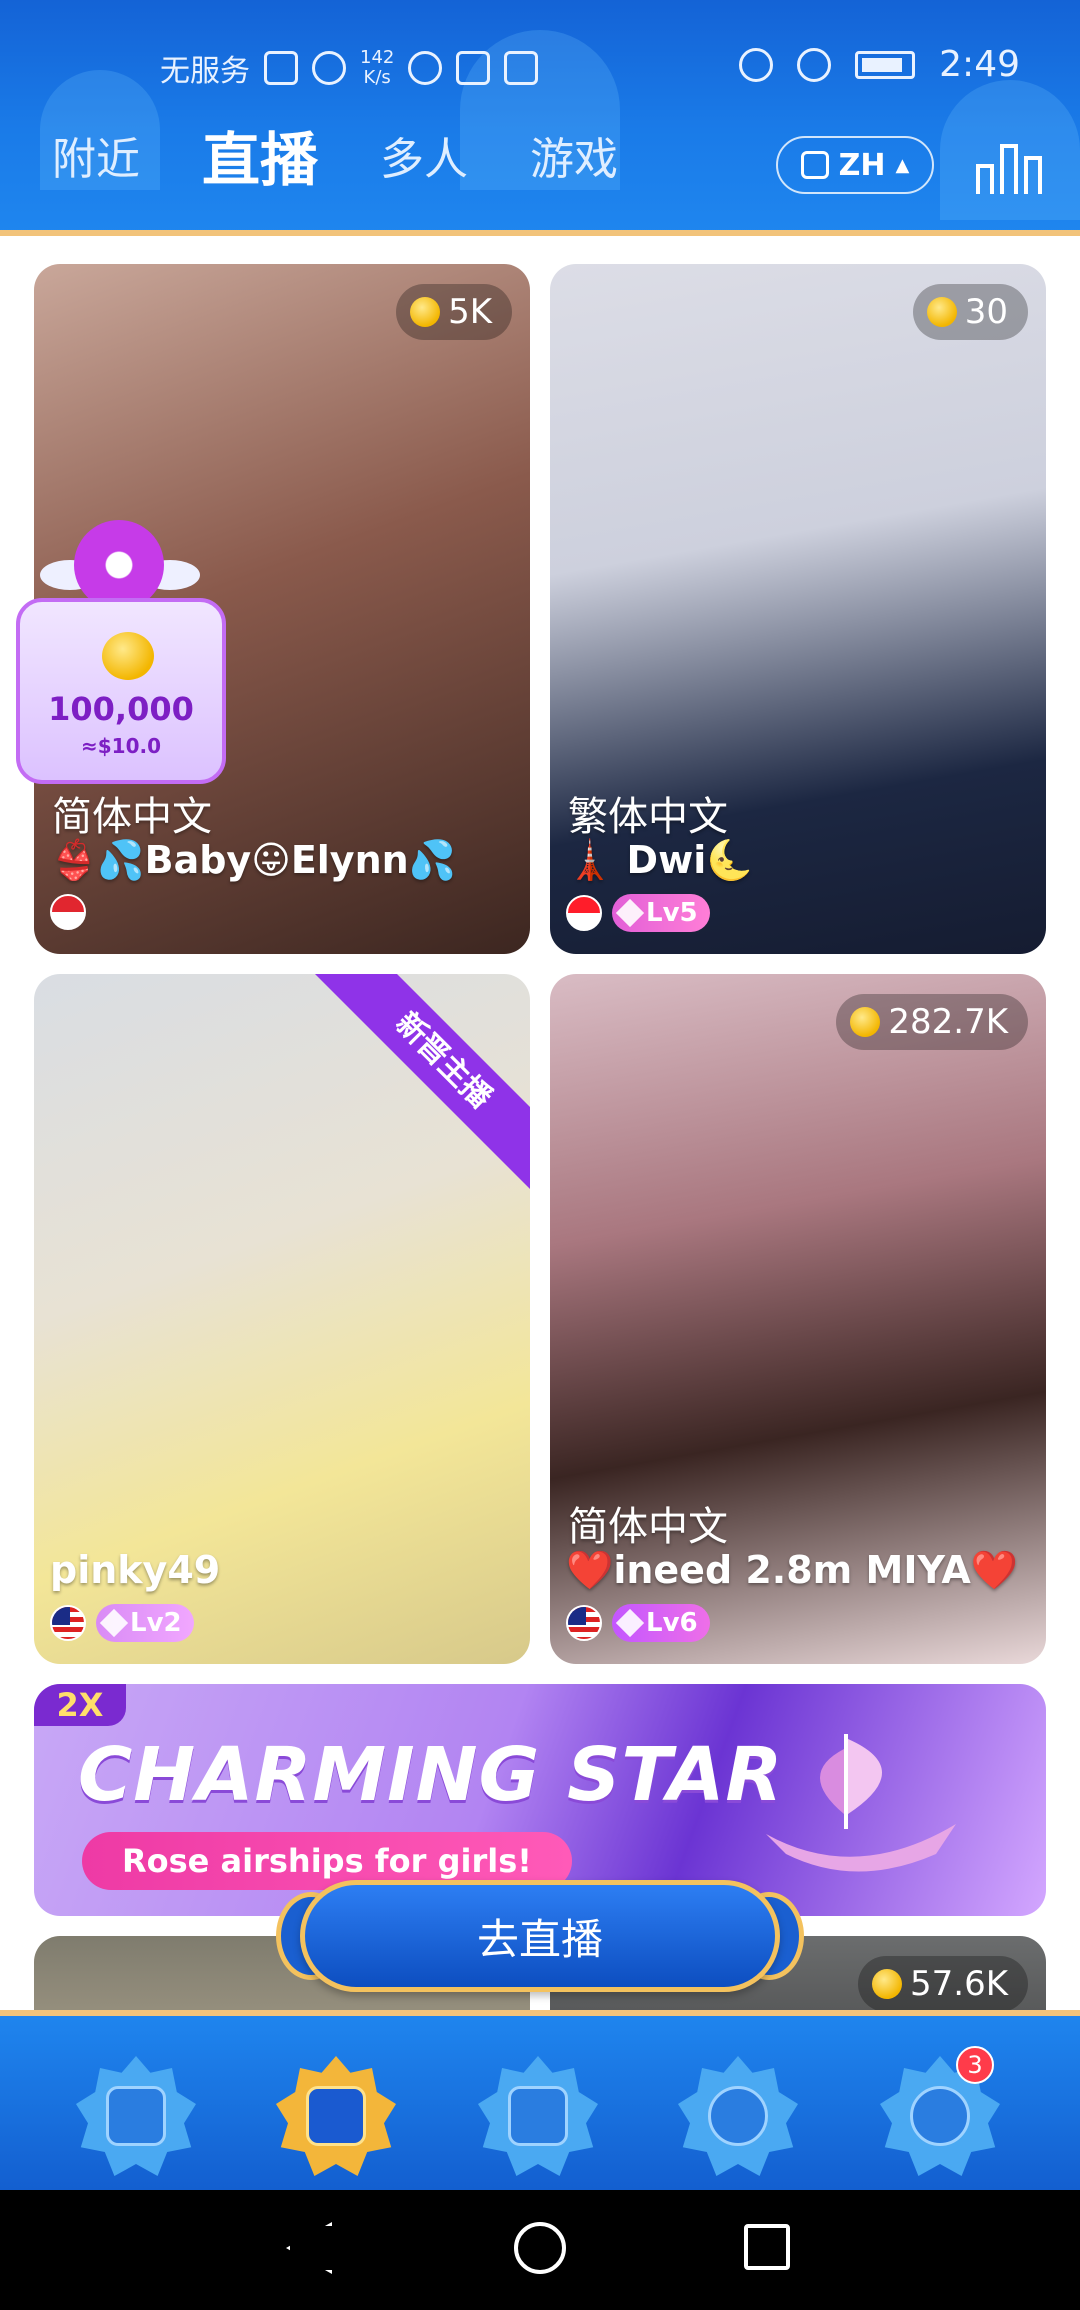  Describe the element at coordinates (135, 1570) in the screenshot. I see `streamer-name: pinky49` at that location.